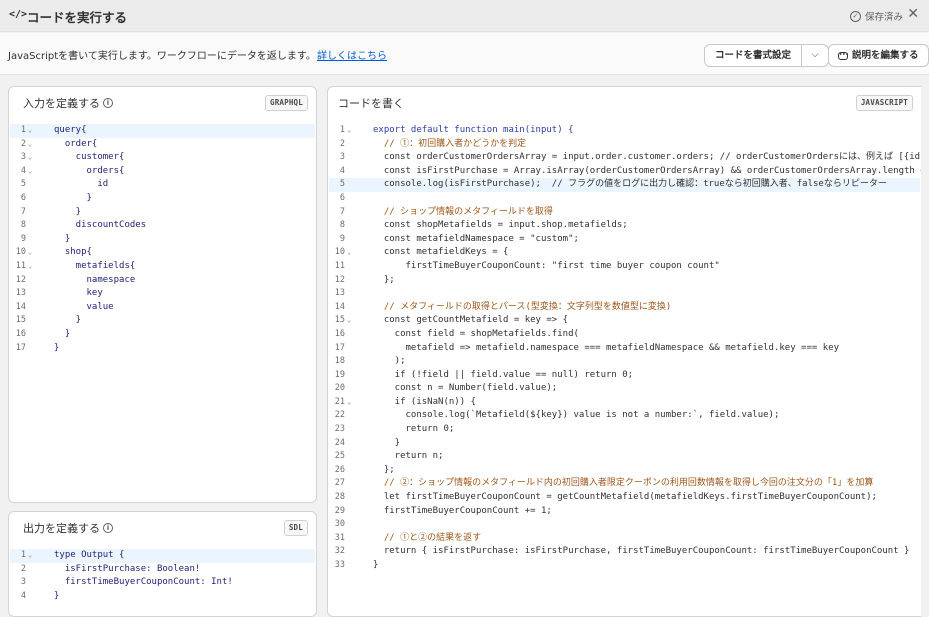  I want to click on code-line: 3 firstTimeBuyerCouponCount: Int!, so click(162, 583).